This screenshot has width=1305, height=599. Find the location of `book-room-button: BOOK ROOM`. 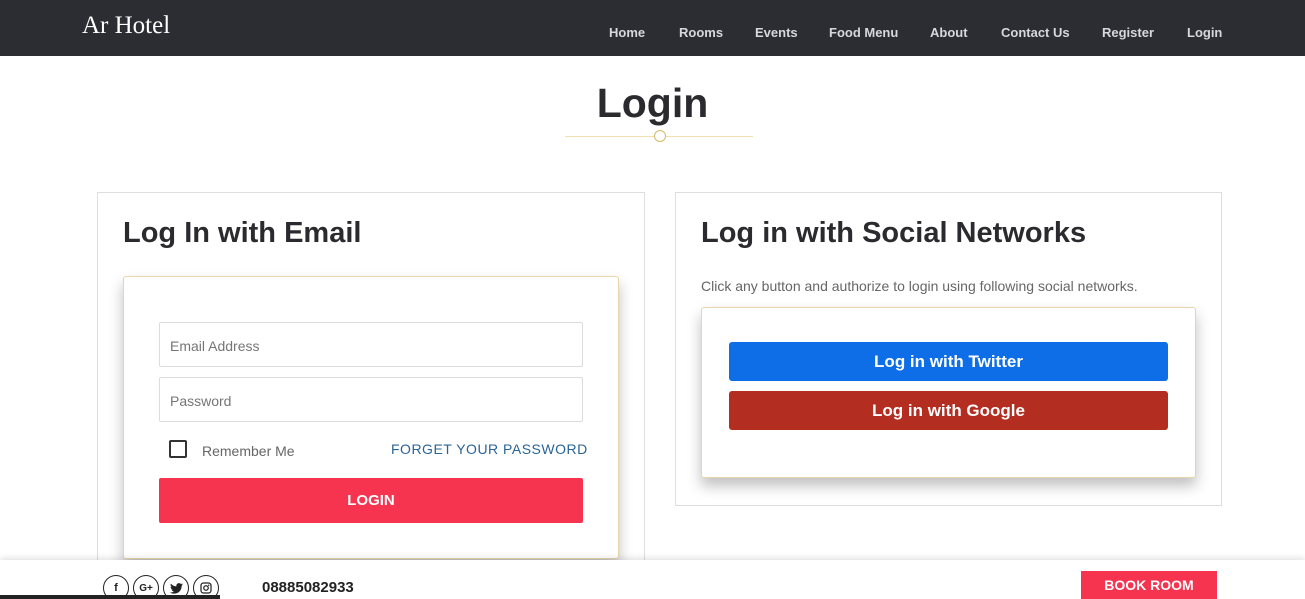

book-room-button: BOOK ROOM is located at coordinates (1149, 585).